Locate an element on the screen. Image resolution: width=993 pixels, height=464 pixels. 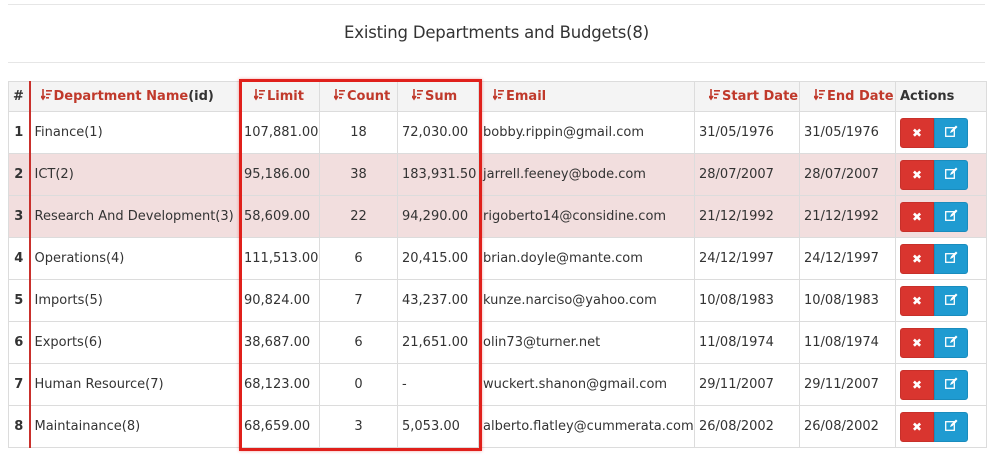
cell-email: wuckert.shanon@gmail.com is located at coordinates (586, 384).